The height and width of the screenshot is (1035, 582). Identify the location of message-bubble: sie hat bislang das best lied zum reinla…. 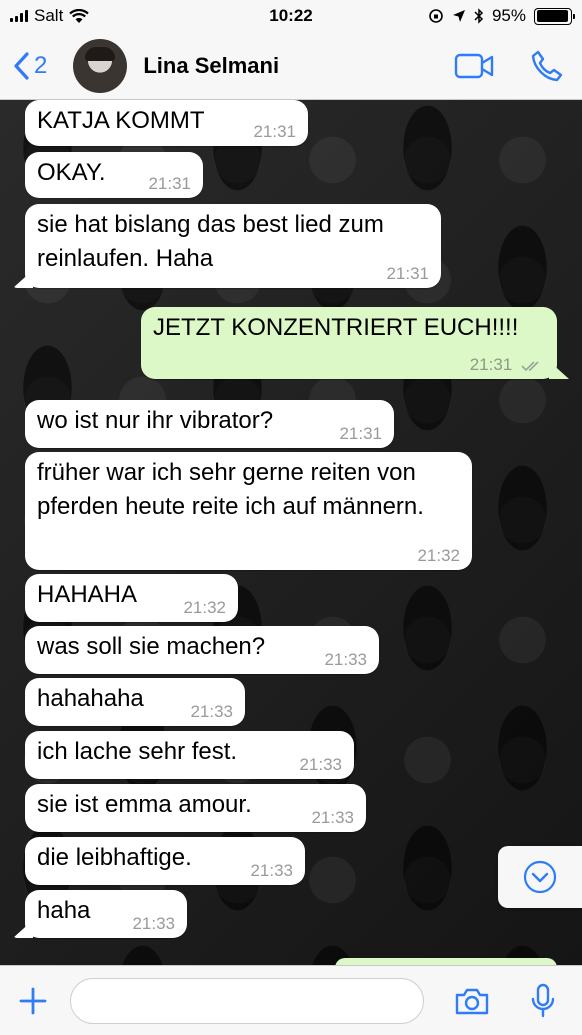
(233, 246).